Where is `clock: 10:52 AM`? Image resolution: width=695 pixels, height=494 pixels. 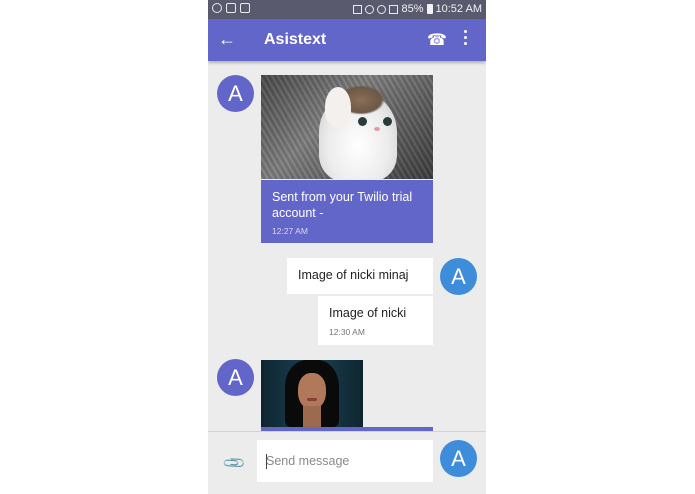 clock: 10:52 AM is located at coordinates (458, 9).